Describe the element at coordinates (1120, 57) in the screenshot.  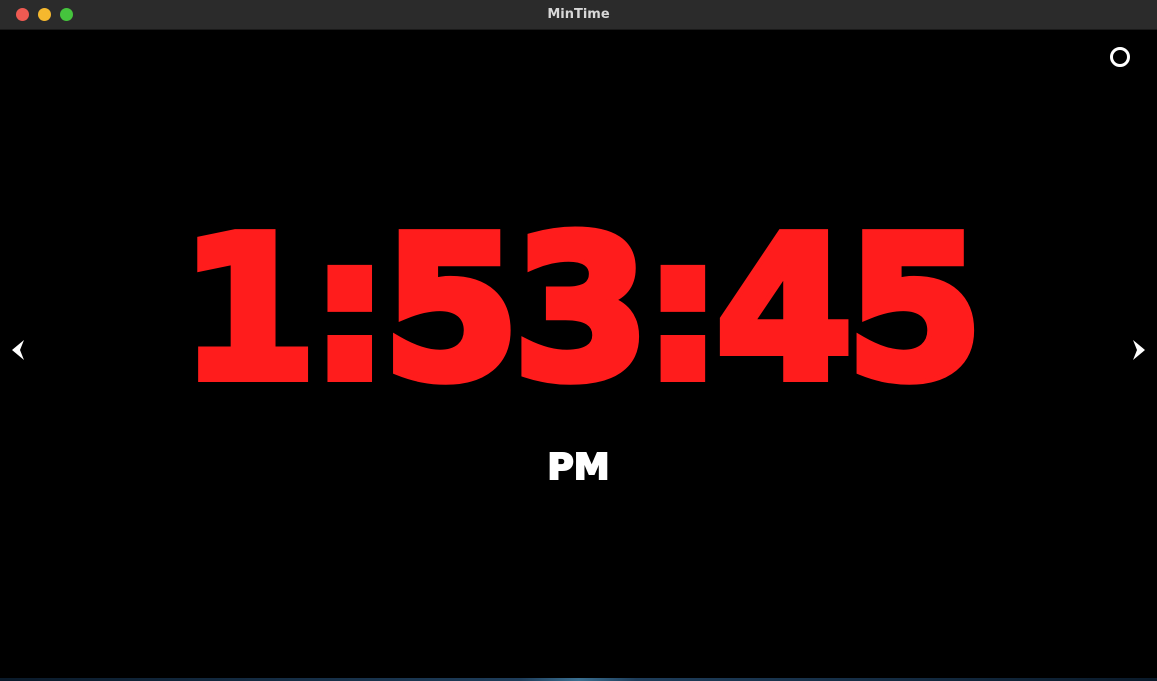
I see `settings-circle-icon` at that location.